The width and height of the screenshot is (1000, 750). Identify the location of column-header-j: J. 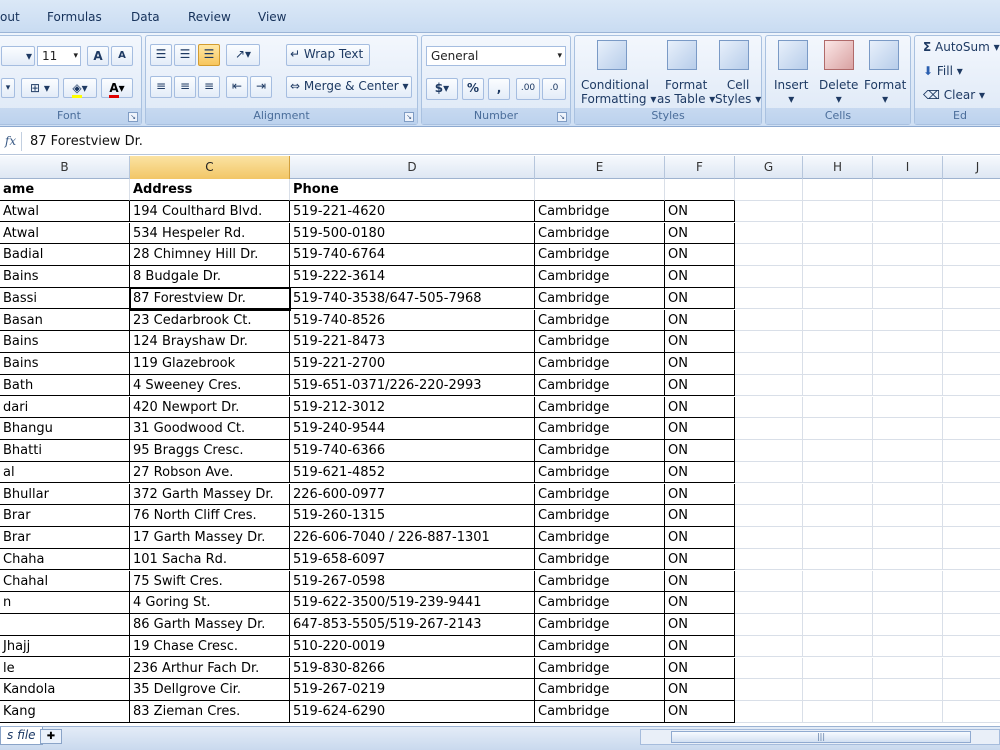
(971, 167).